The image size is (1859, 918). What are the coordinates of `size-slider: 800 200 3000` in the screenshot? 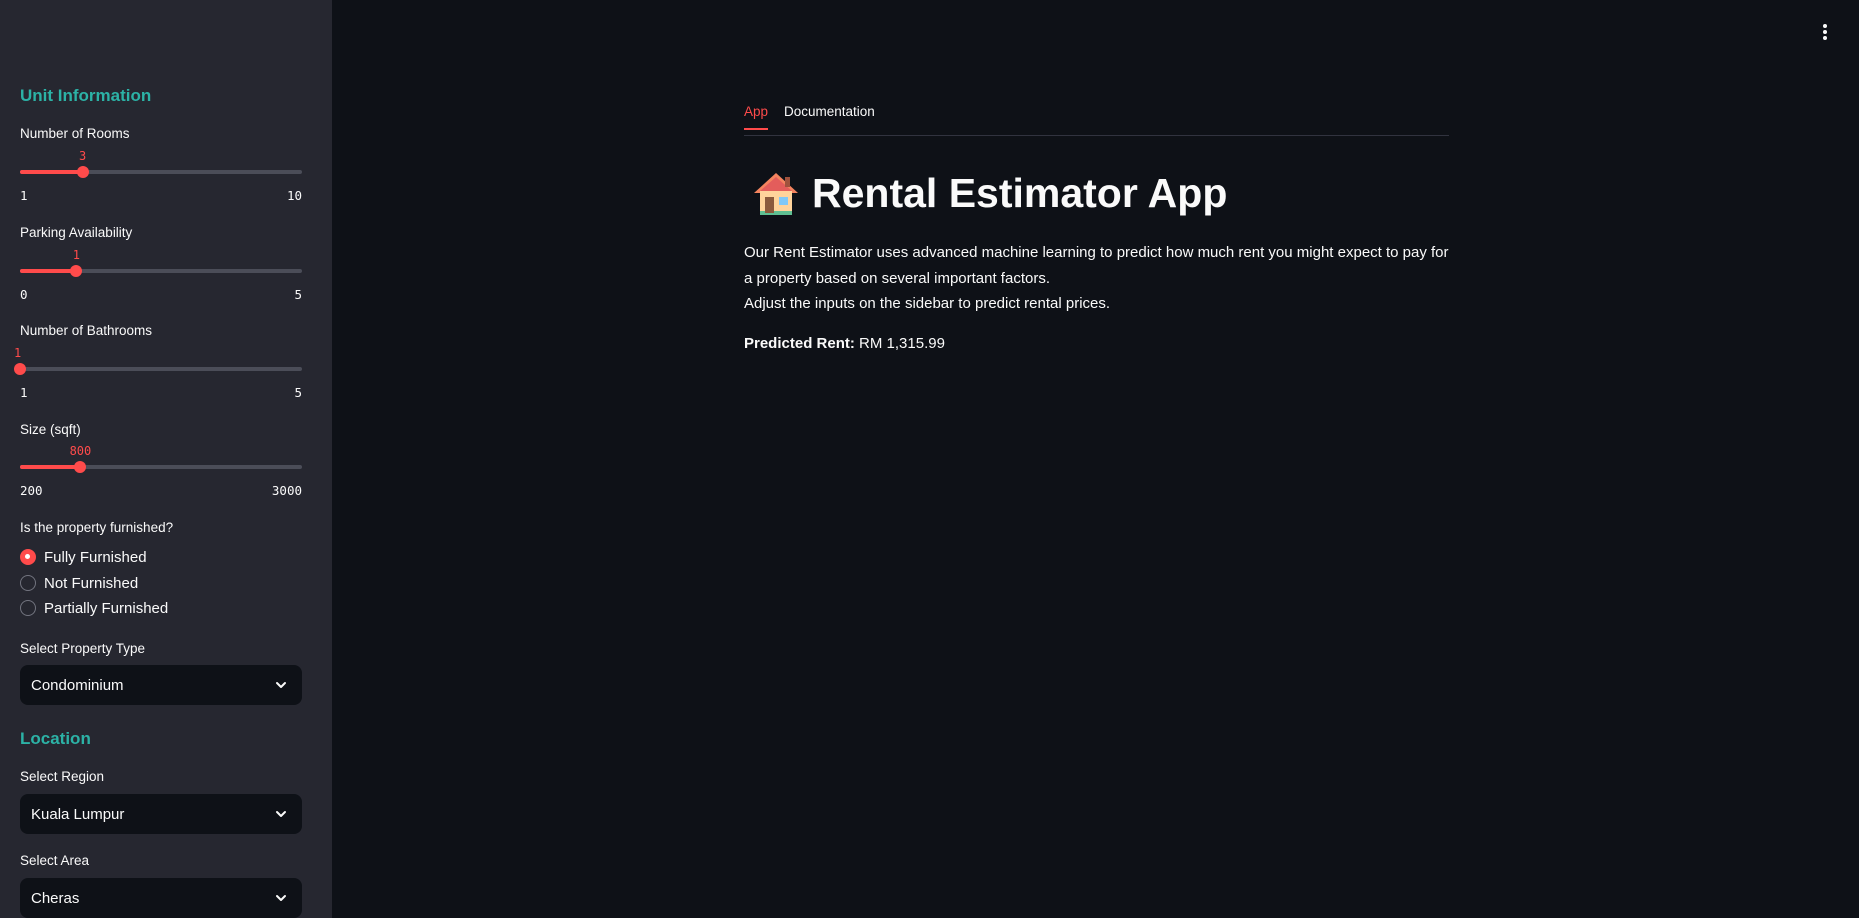 It's located at (161, 470).